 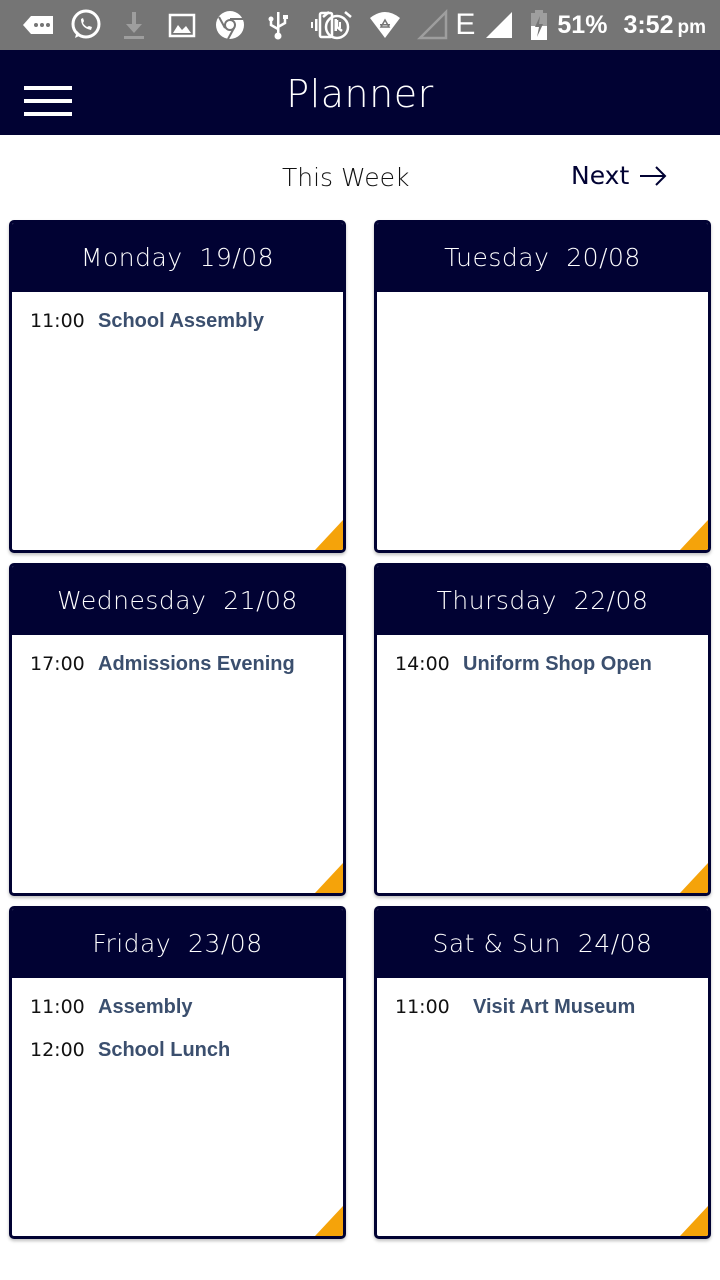 What do you see at coordinates (57, 1050) in the screenshot?
I see `event-time: 12:00` at bounding box center [57, 1050].